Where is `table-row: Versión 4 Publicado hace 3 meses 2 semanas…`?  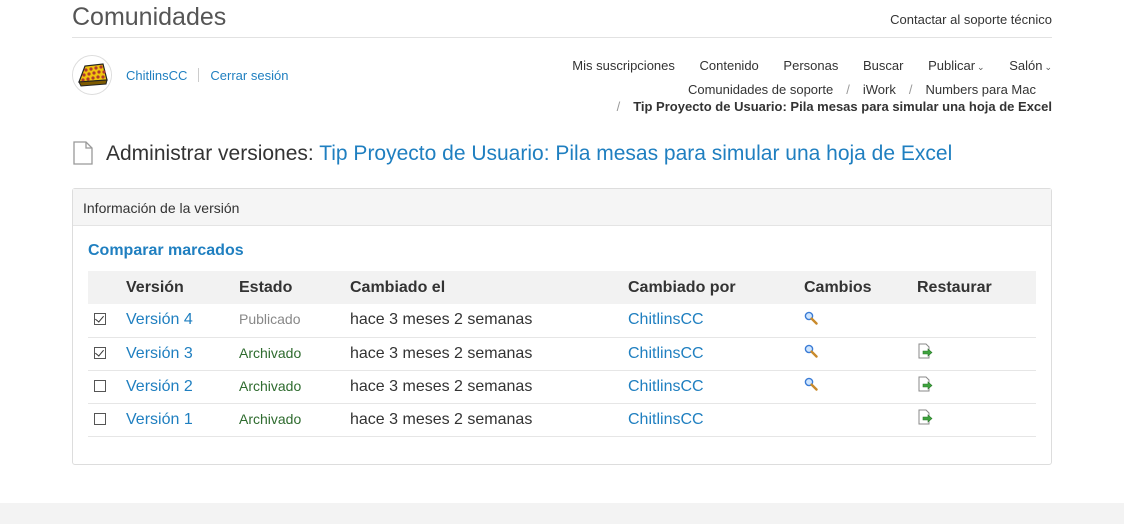
table-row: Versión 4 Publicado hace 3 meses 2 semanas… is located at coordinates (562, 320).